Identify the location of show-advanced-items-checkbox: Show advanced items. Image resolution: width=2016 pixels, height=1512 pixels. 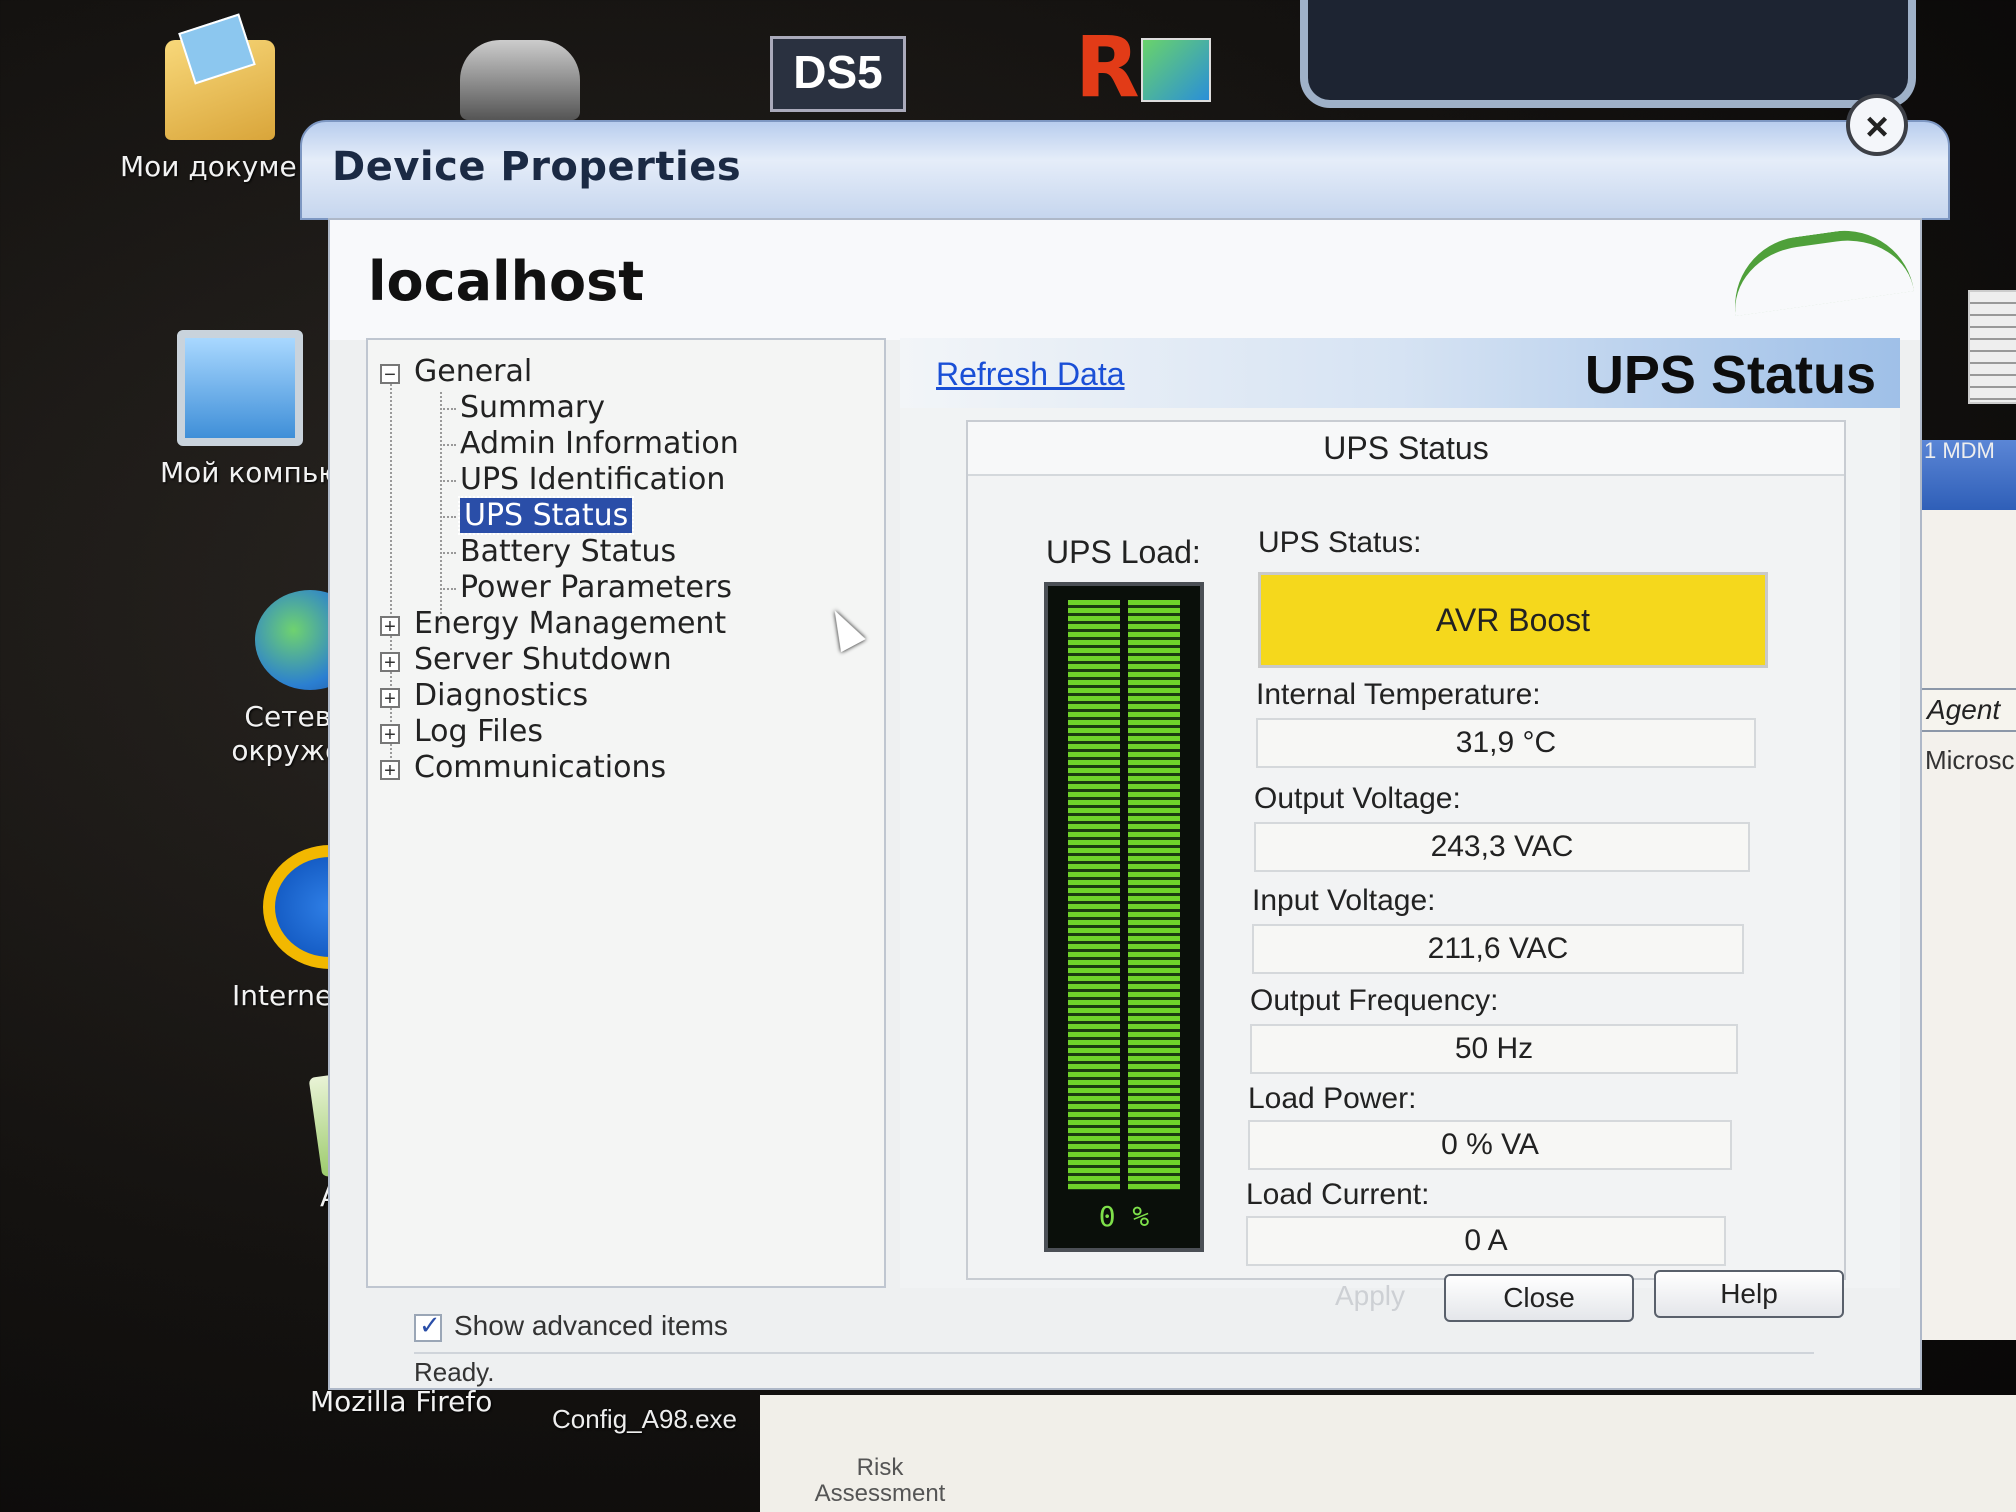
(571, 1326).